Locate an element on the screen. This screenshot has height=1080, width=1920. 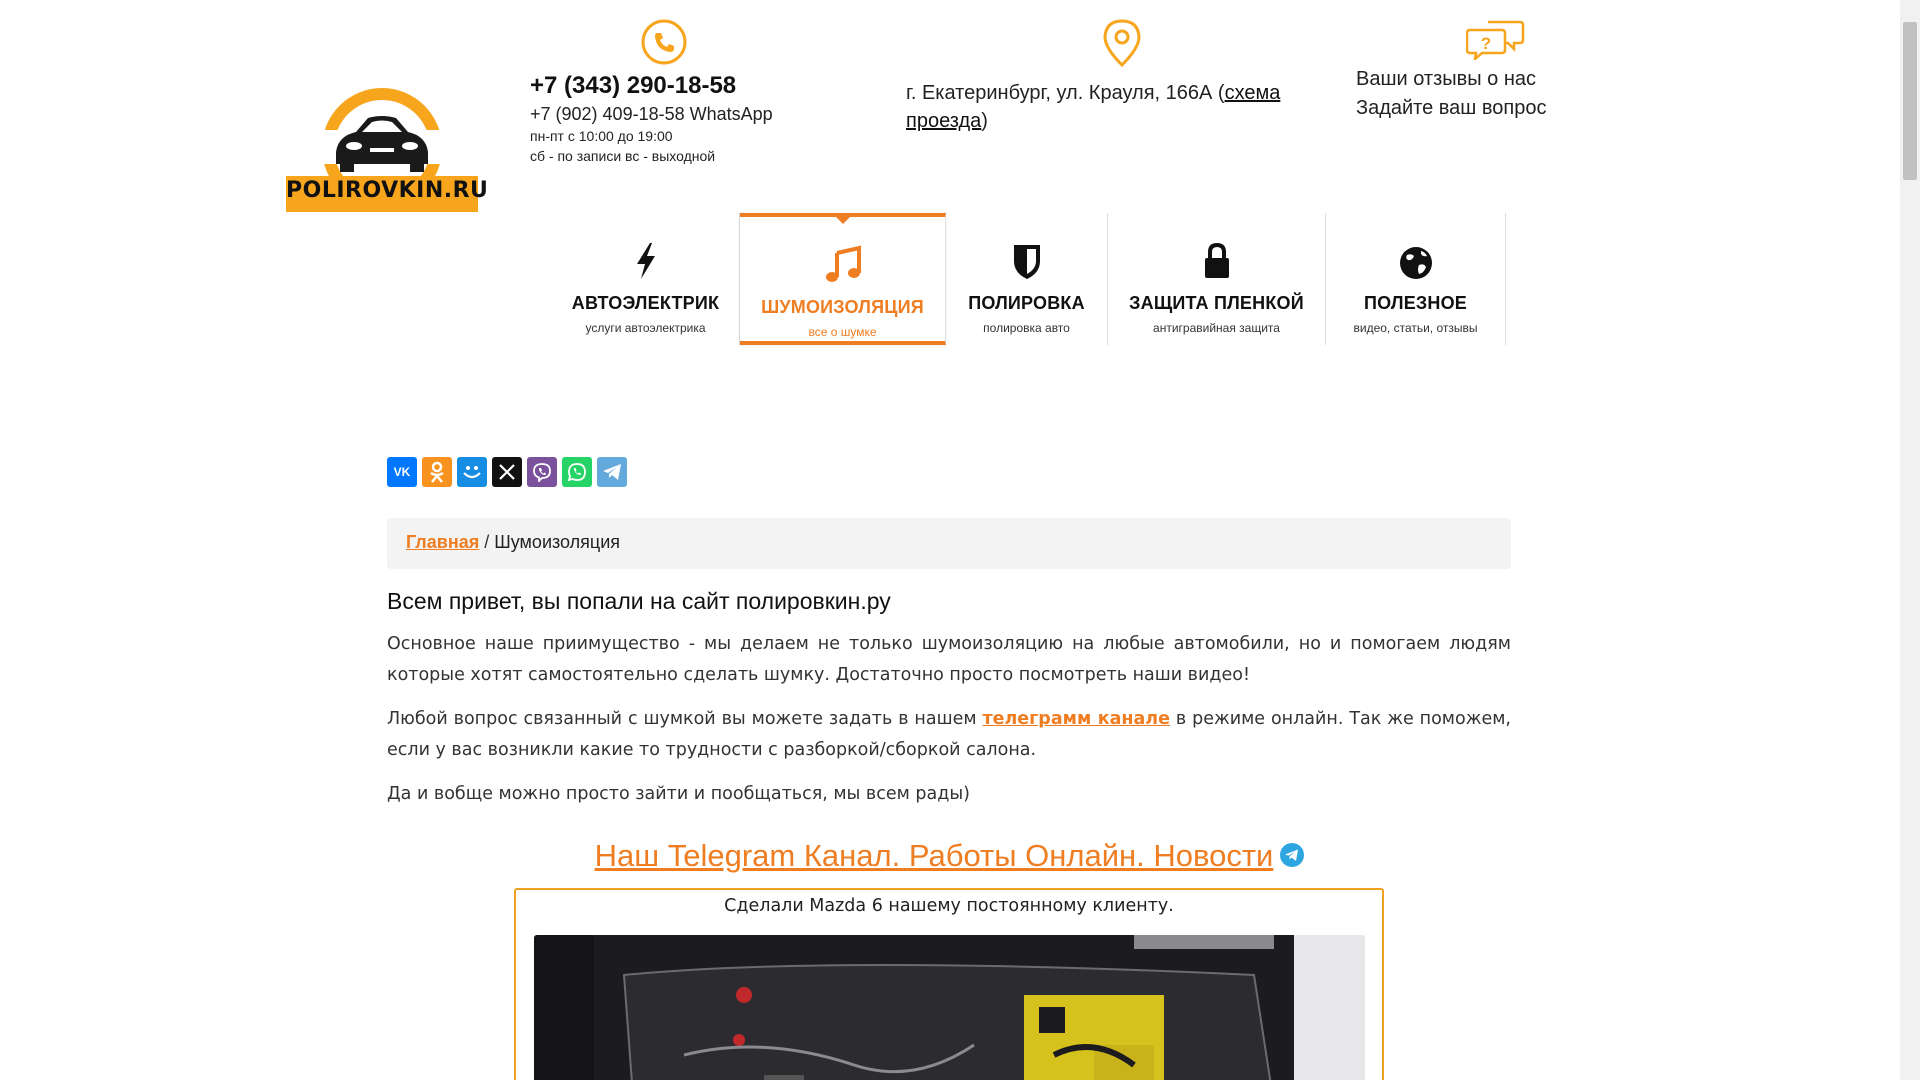
vertical-scrollbar is located at coordinates (1910, 540).